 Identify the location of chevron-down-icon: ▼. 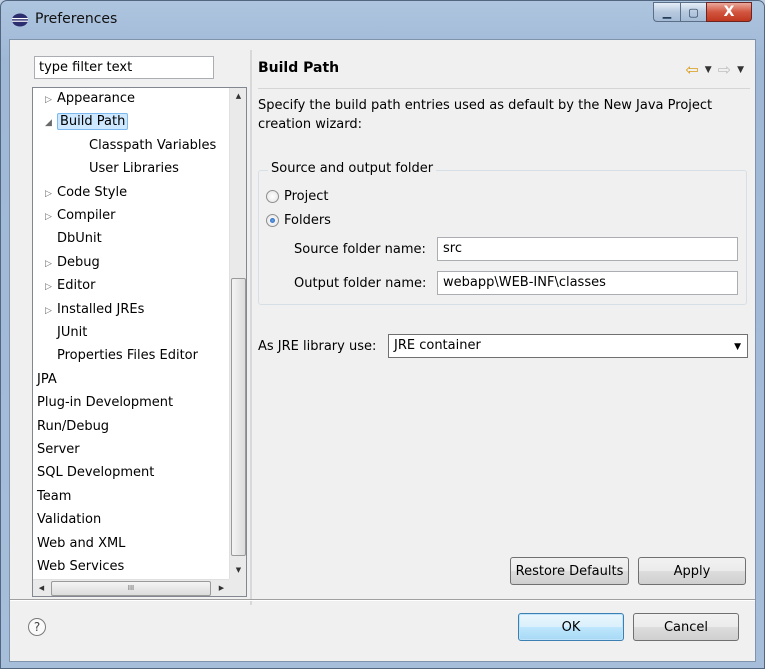
(737, 347).